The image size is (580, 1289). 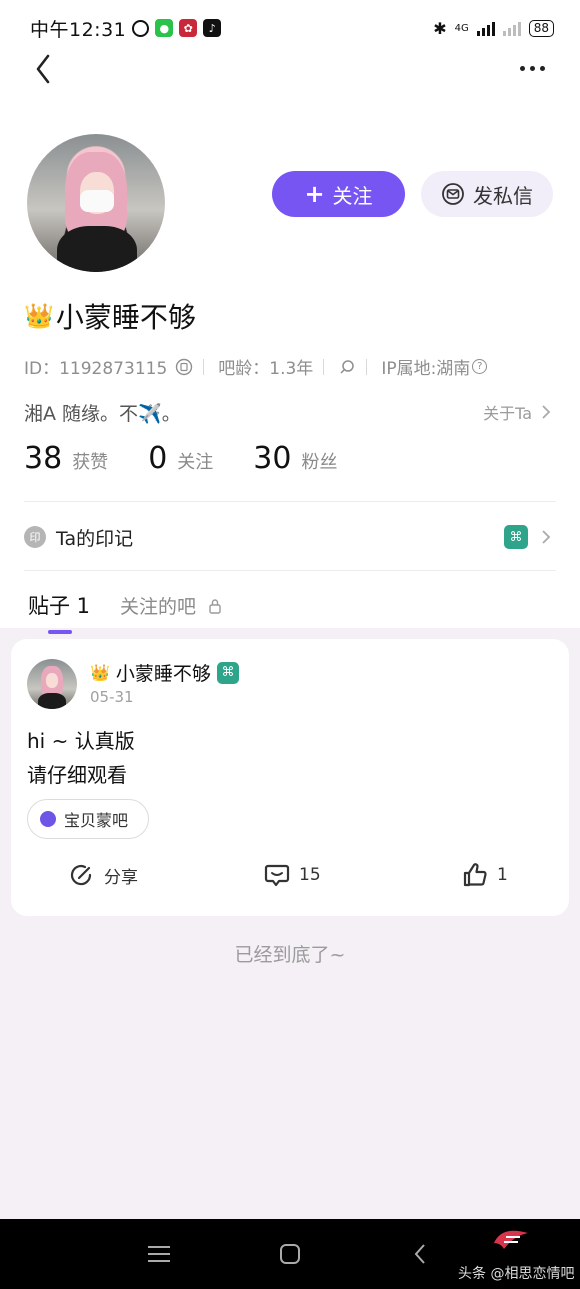 I want to click on share-button: 分享, so click(x=103, y=875).